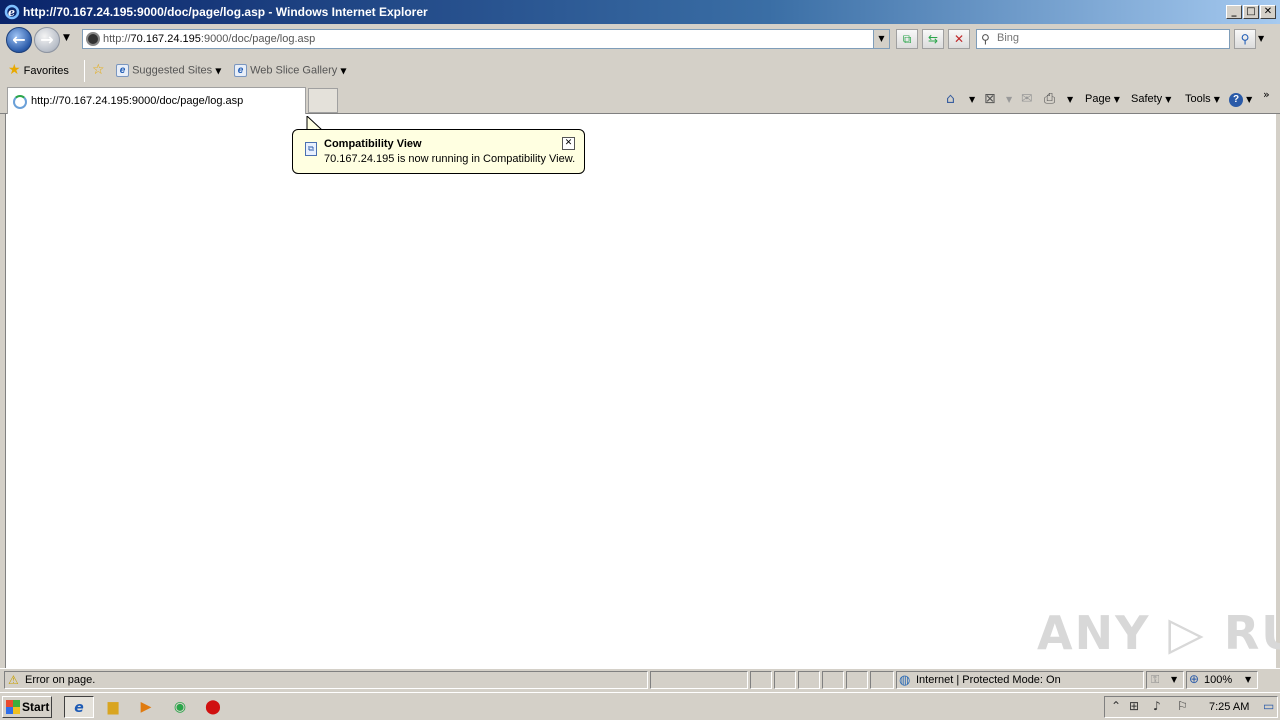 This screenshot has height=720, width=1280. I want to click on forward-button: →, so click(47, 40).